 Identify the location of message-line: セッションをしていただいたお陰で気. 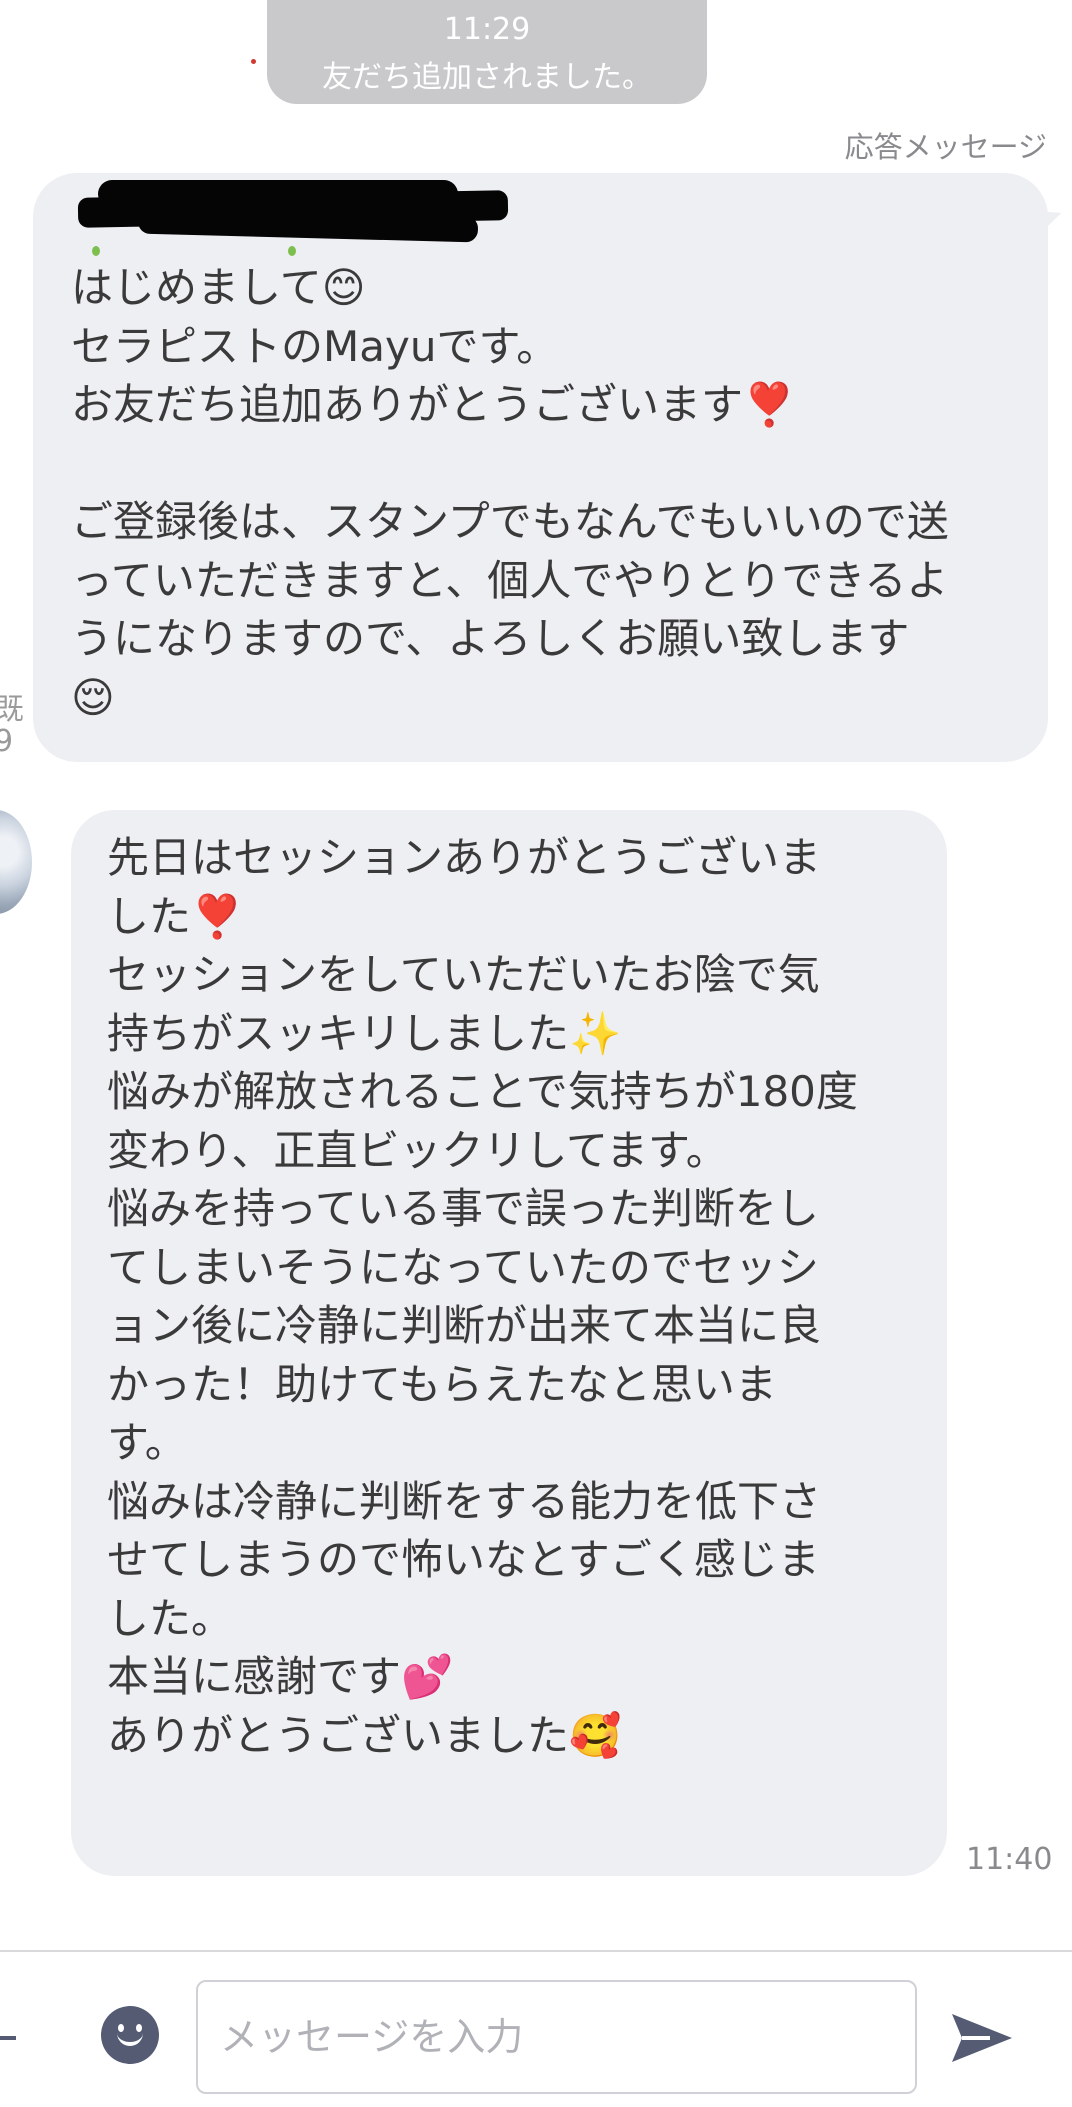
(463, 974).